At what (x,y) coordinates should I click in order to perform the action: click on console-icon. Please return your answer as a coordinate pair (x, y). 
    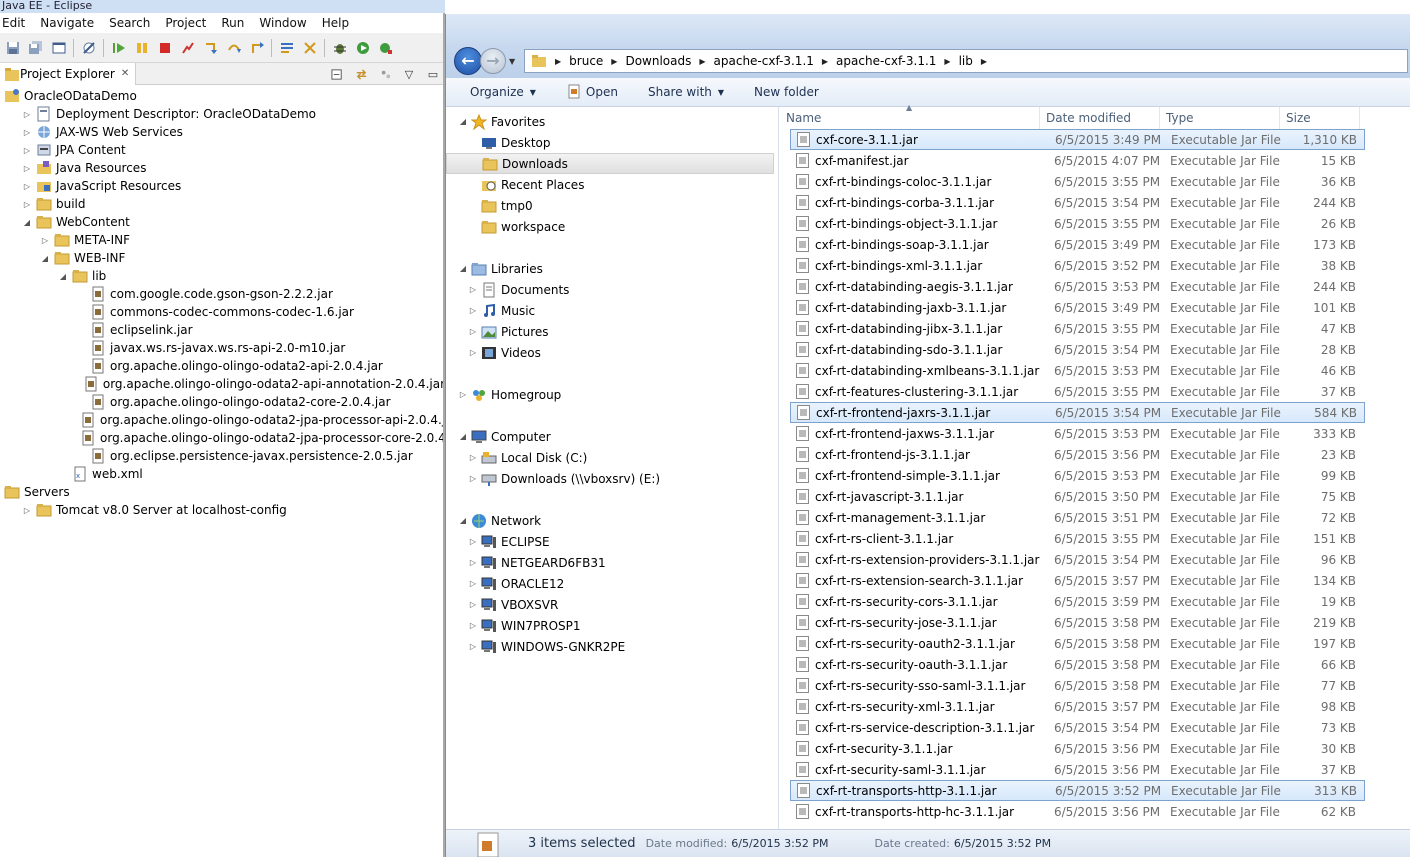
    Looking at the image, I should click on (58, 47).